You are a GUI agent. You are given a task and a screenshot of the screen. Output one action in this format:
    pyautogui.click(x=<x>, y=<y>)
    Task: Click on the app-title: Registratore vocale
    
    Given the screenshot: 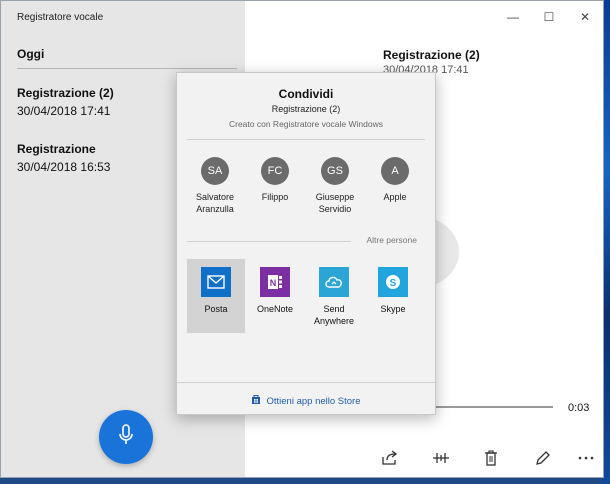 What is the action you would take?
    pyautogui.click(x=60, y=17)
    